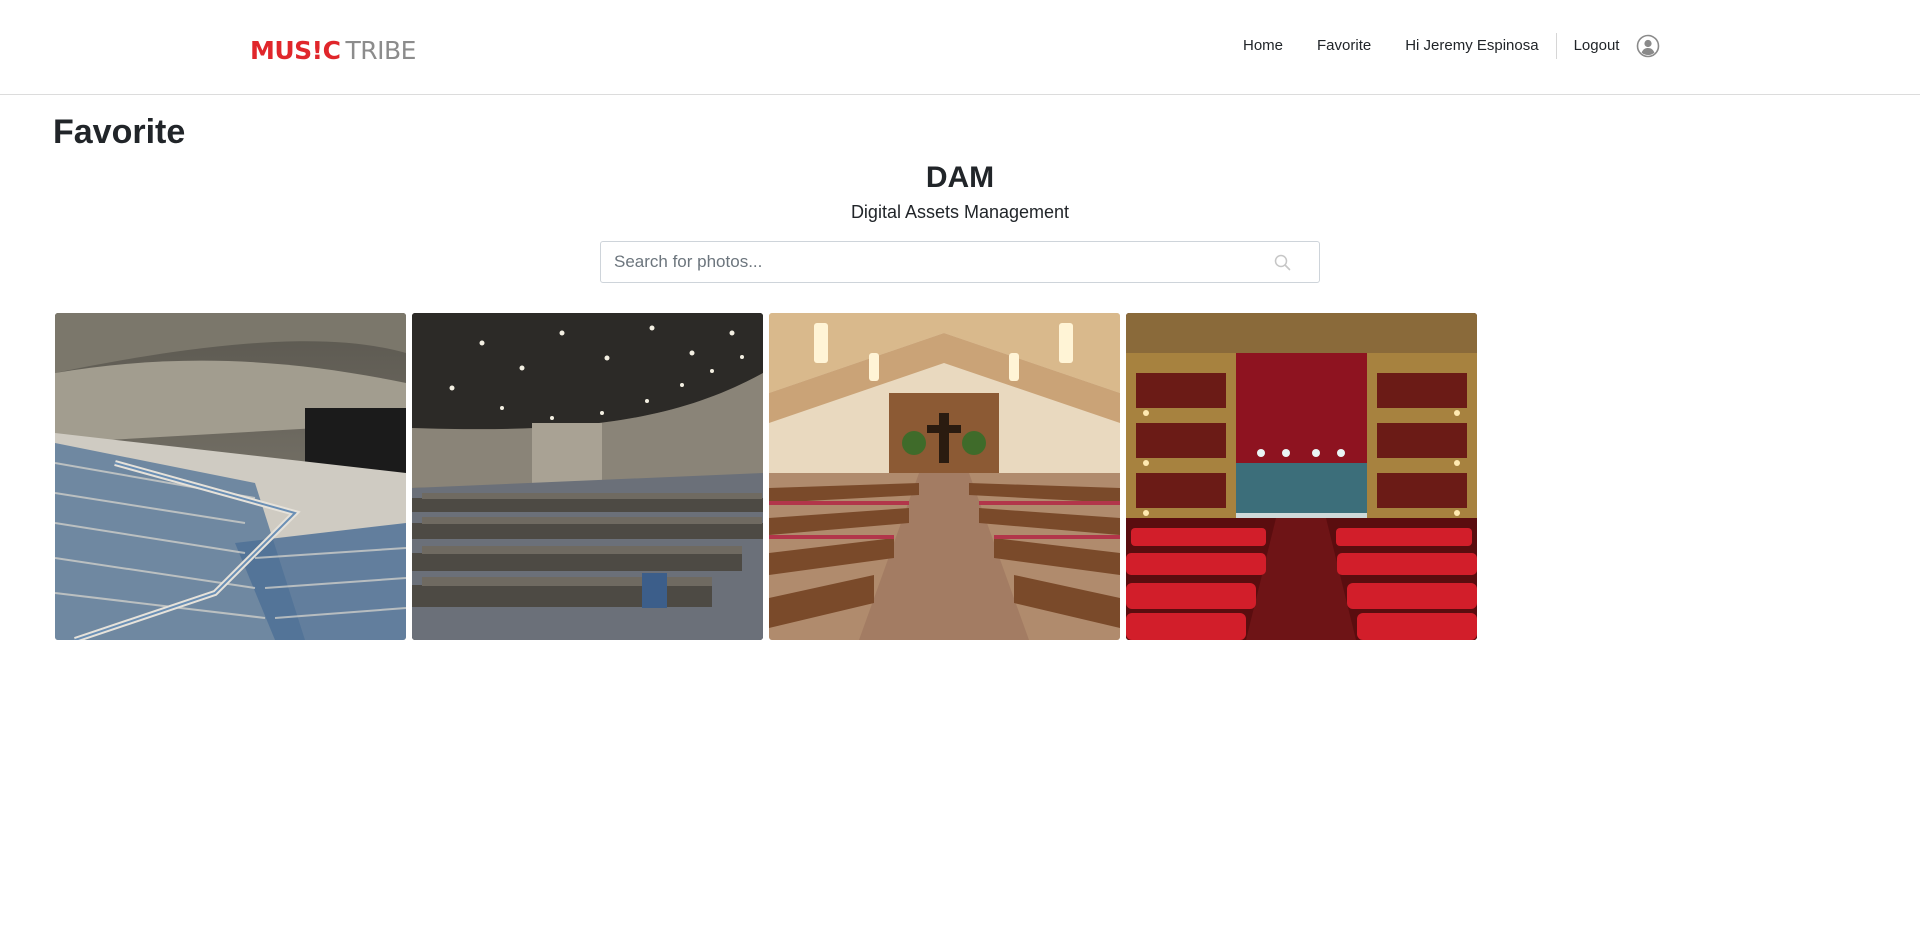 The height and width of the screenshot is (938, 1920). I want to click on dam-subtitle: Digital Assets Management, so click(960, 212).